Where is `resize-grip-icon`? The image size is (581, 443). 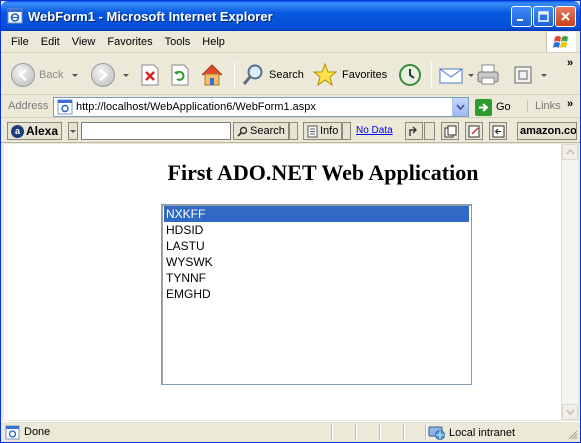 resize-grip-icon is located at coordinates (572, 434).